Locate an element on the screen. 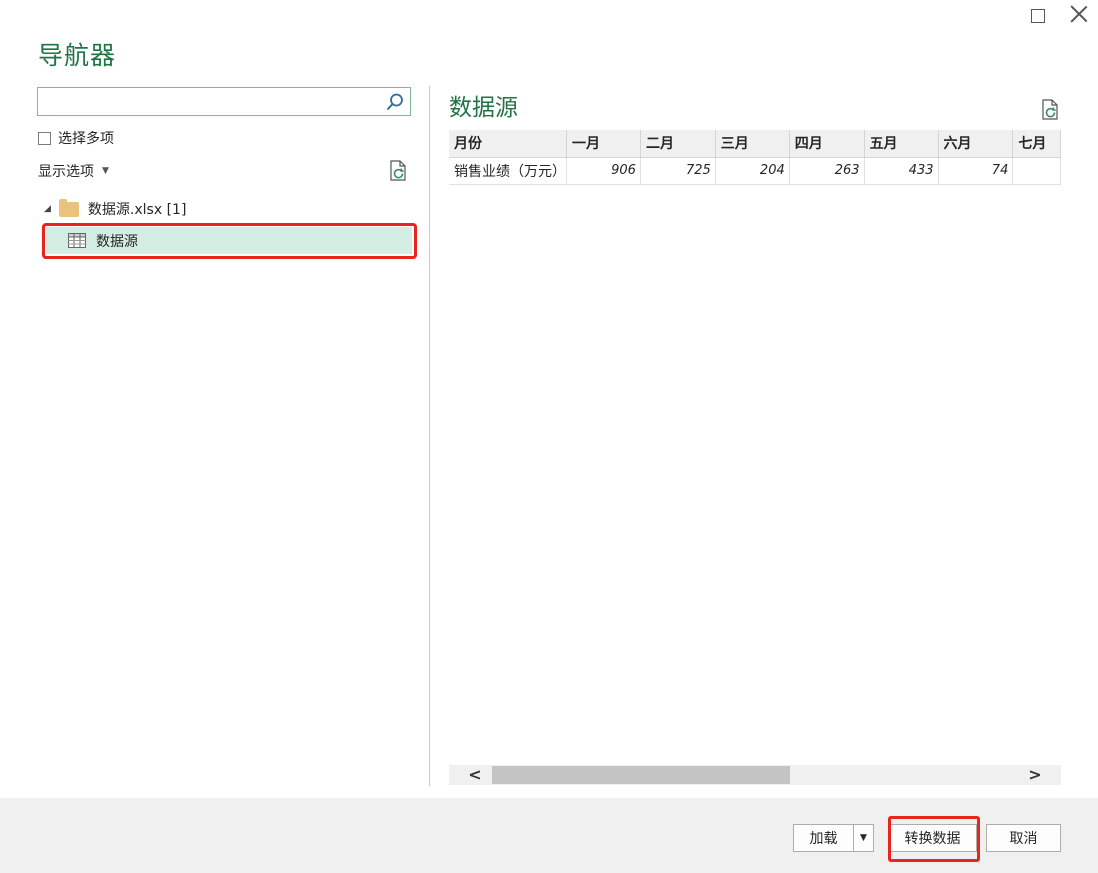 The width and height of the screenshot is (1098, 873). column-header: 四月 is located at coordinates (827, 144).